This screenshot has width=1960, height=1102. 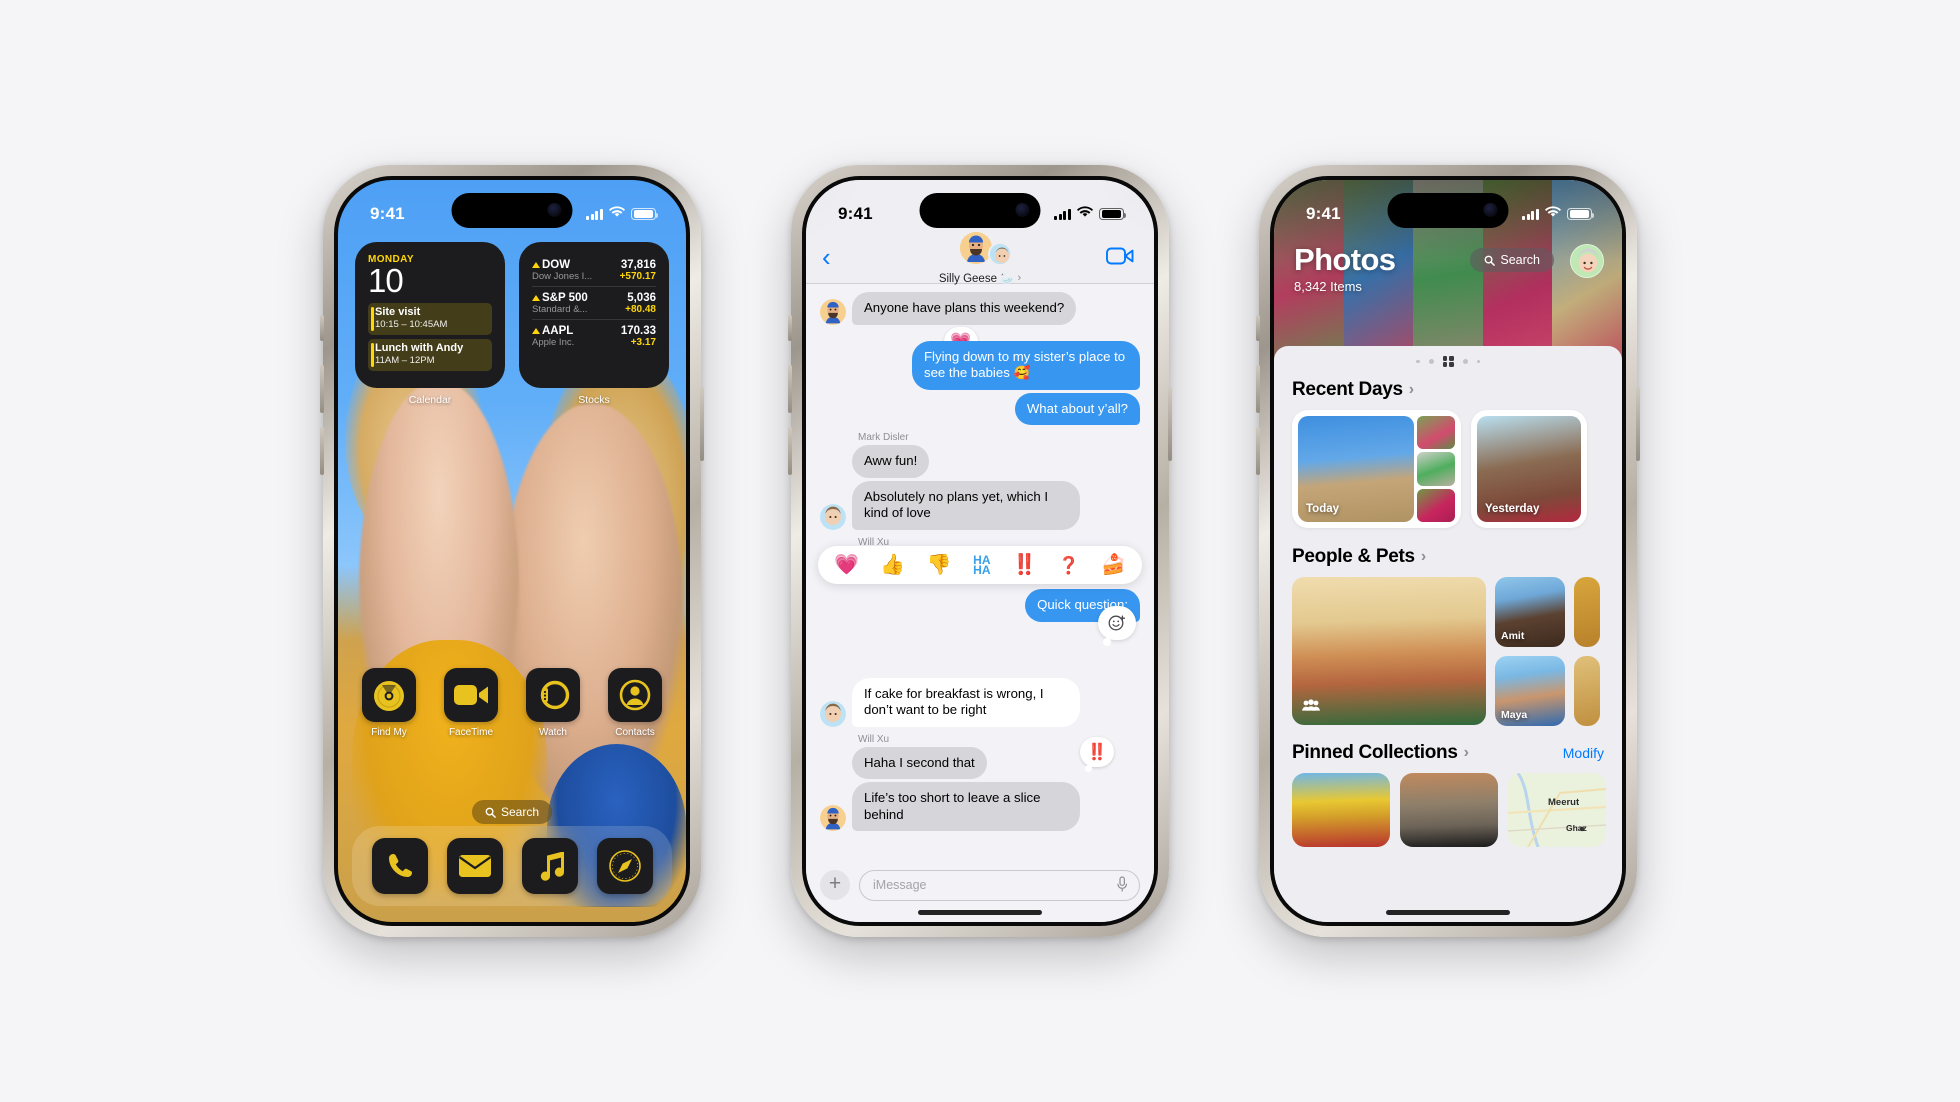 I want to click on music-icon, so click(x=549, y=866).